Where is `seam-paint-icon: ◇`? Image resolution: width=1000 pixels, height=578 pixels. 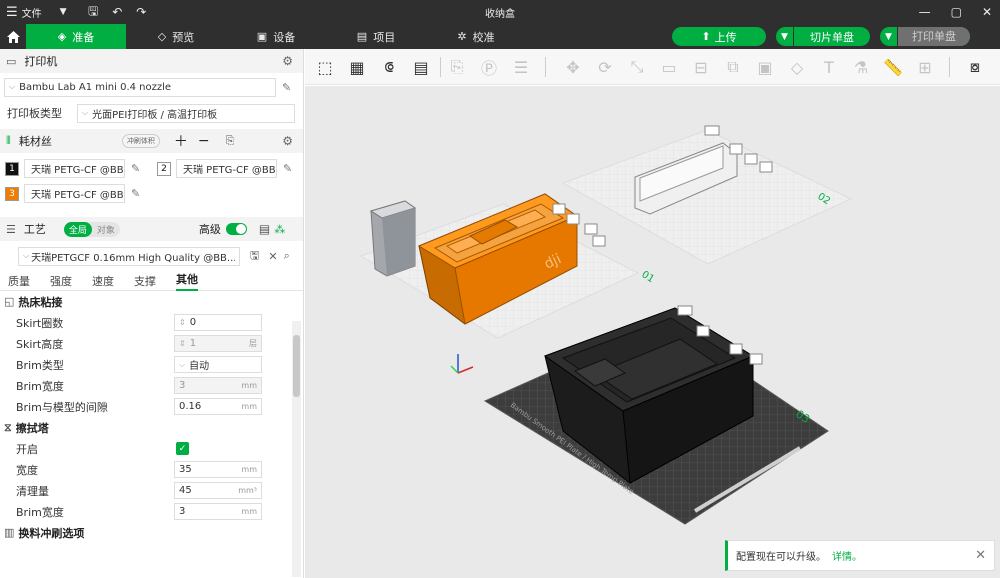
seam-paint-icon: ◇ is located at coordinates (797, 67).